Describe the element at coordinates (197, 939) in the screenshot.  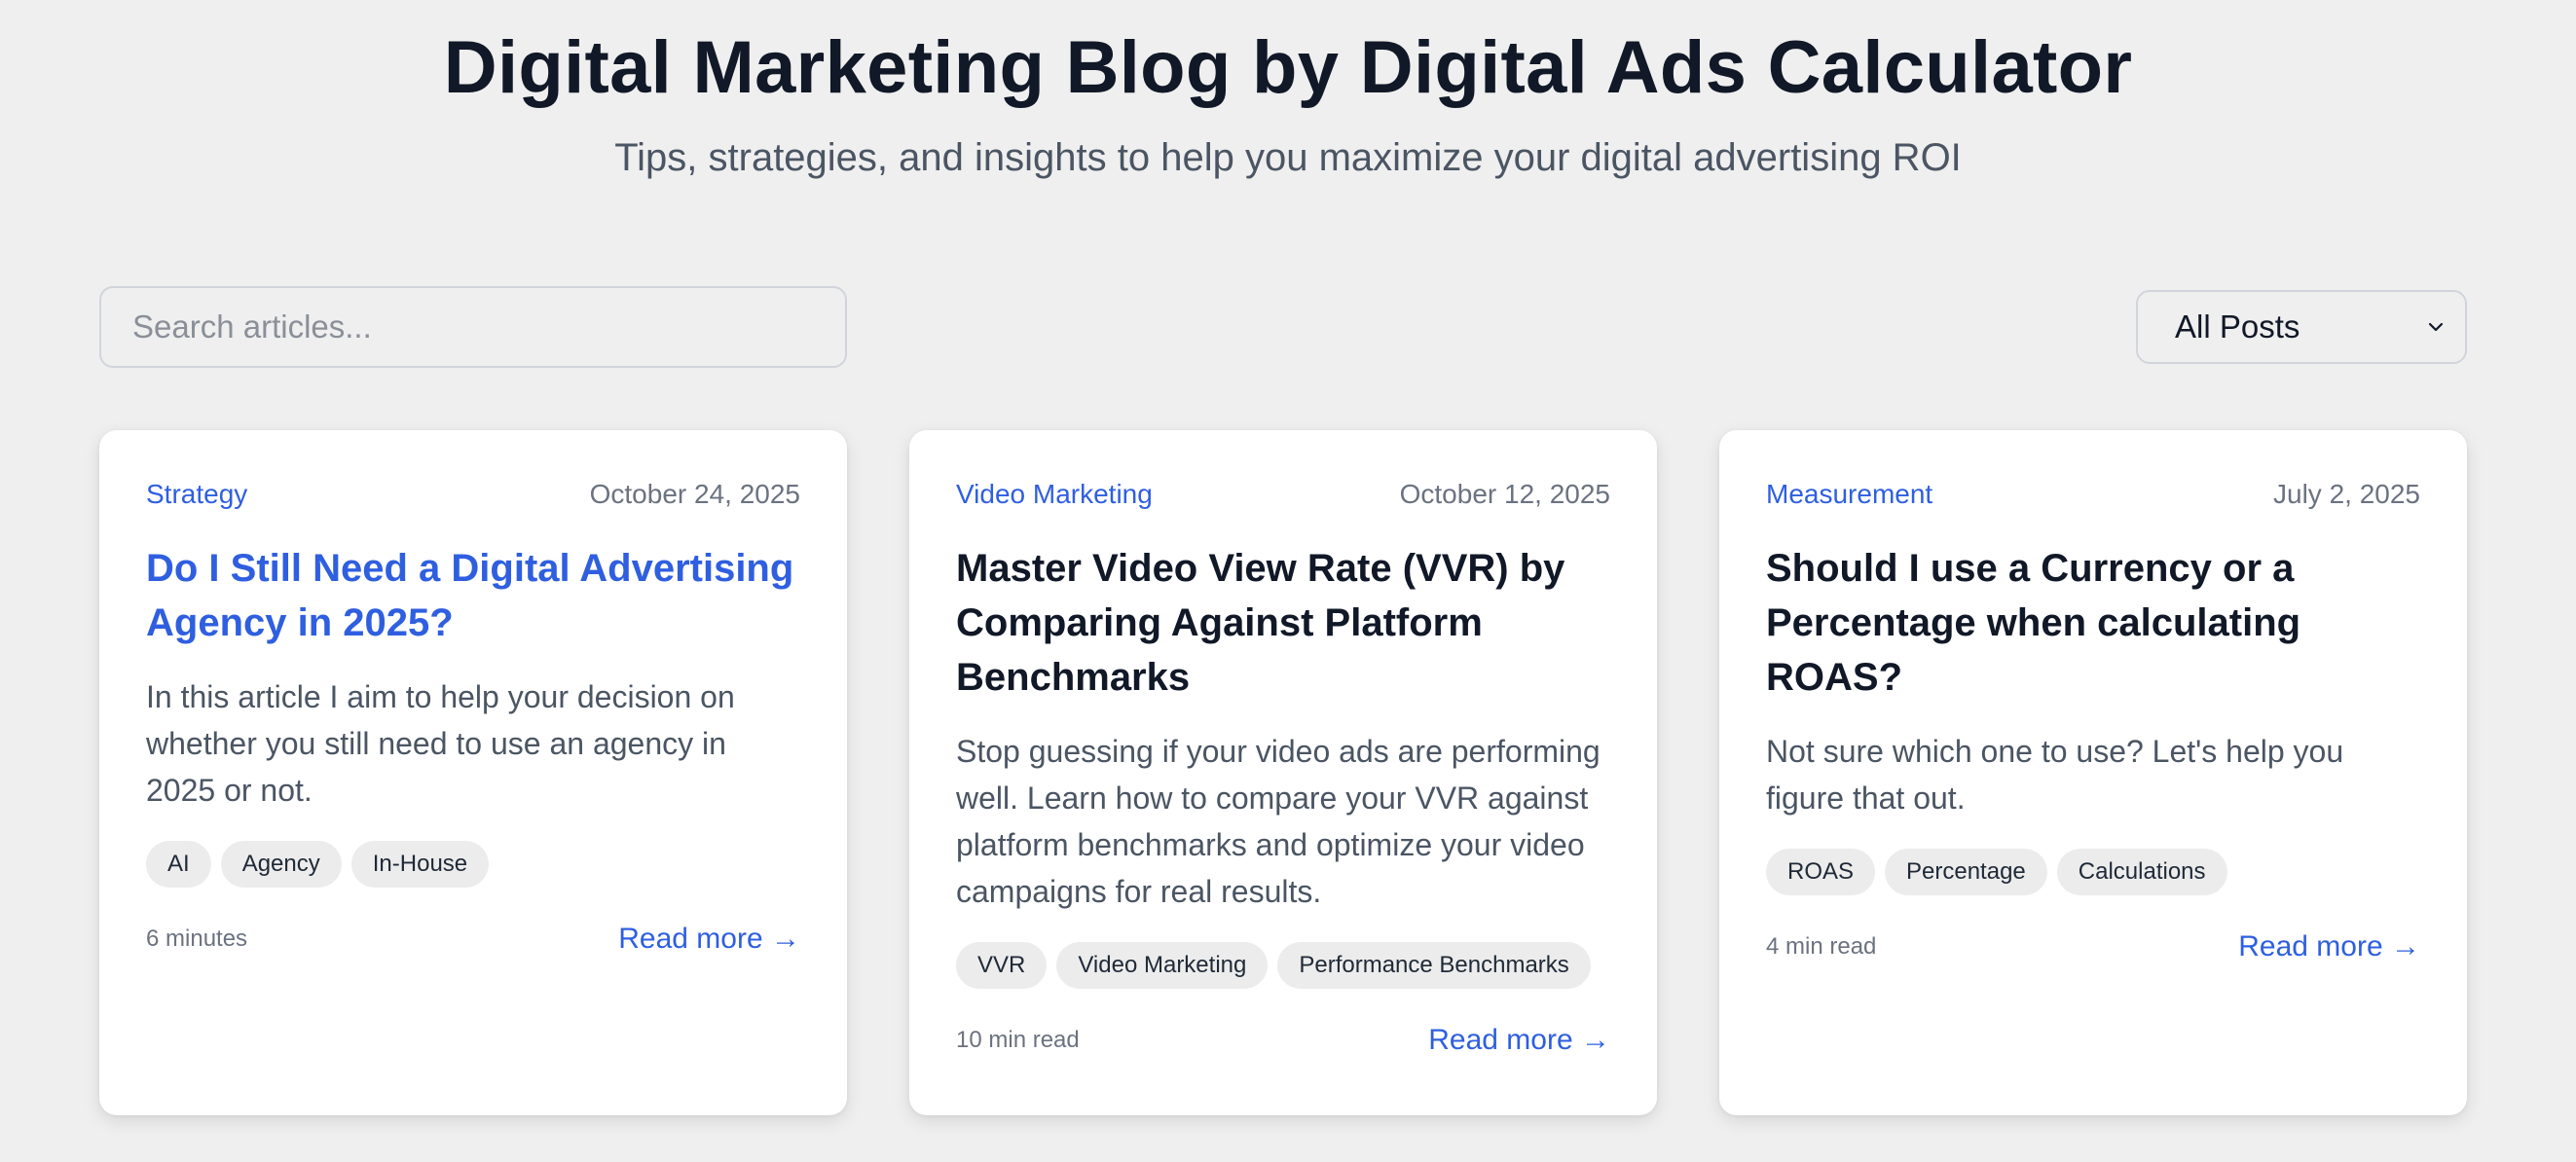
I see `read-time: 6 minutes` at that location.